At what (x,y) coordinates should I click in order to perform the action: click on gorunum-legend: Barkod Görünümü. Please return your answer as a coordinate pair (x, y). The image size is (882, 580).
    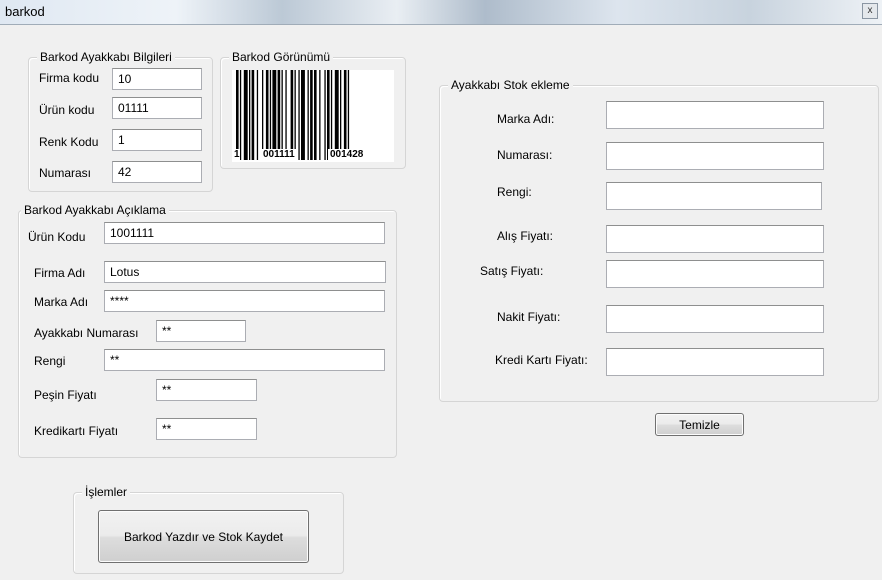
    Looking at the image, I should click on (281, 57).